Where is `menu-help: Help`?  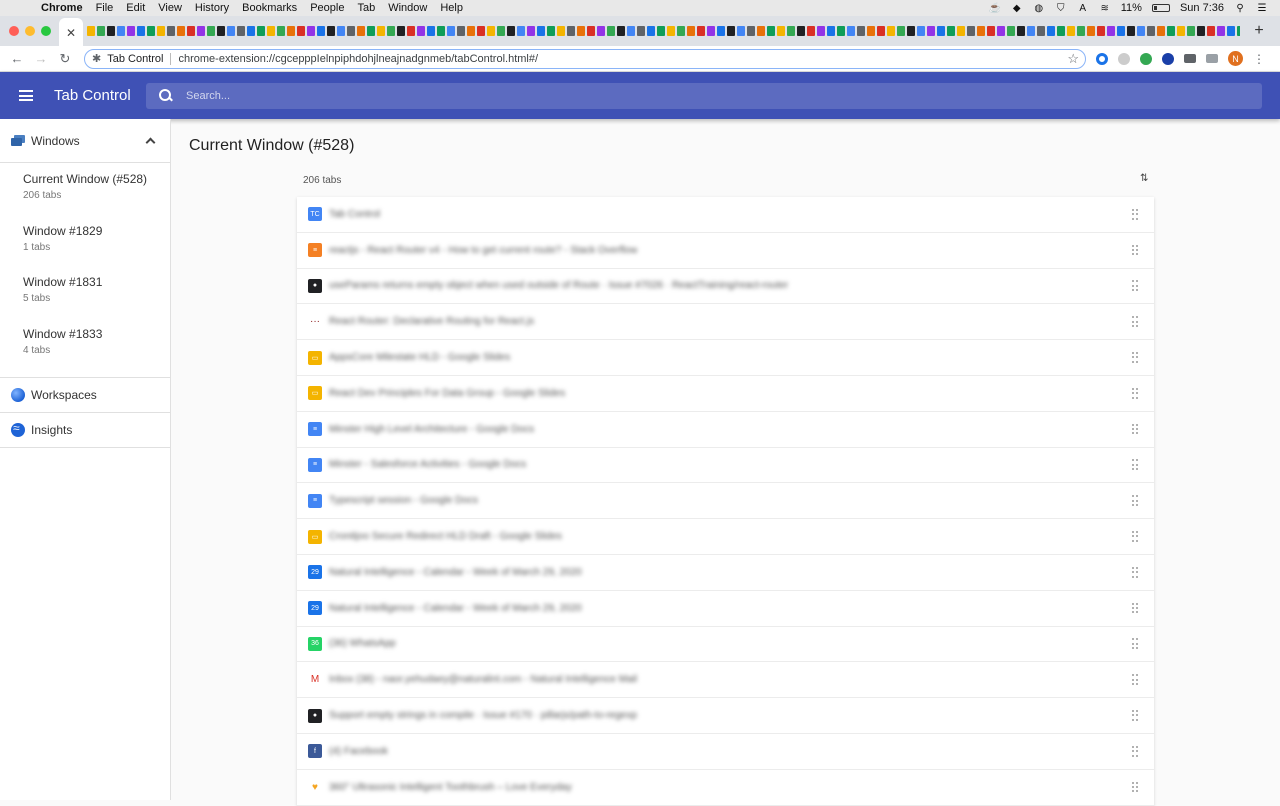 menu-help: Help is located at coordinates (451, 8).